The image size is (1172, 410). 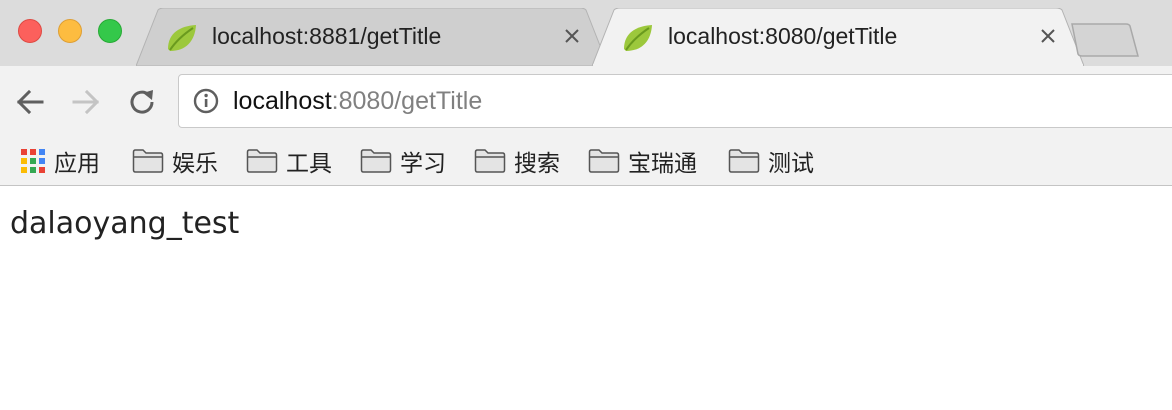 I want to click on window-minimize-button, so click(x=70, y=31).